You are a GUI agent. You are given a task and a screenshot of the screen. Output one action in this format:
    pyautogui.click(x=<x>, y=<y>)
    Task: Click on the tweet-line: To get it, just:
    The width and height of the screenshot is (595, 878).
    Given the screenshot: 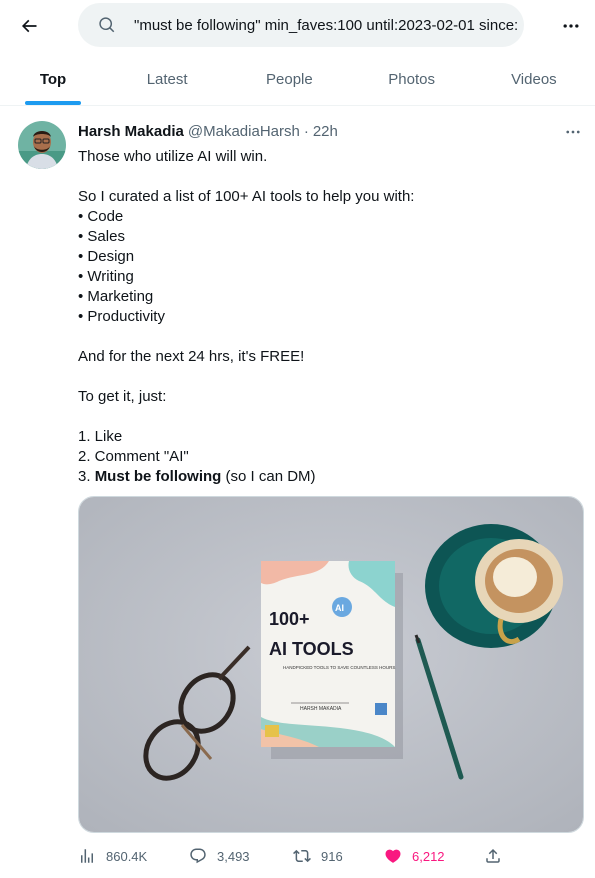 What is the action you would take?
    pyautogui.click(x=122, y=396)
    